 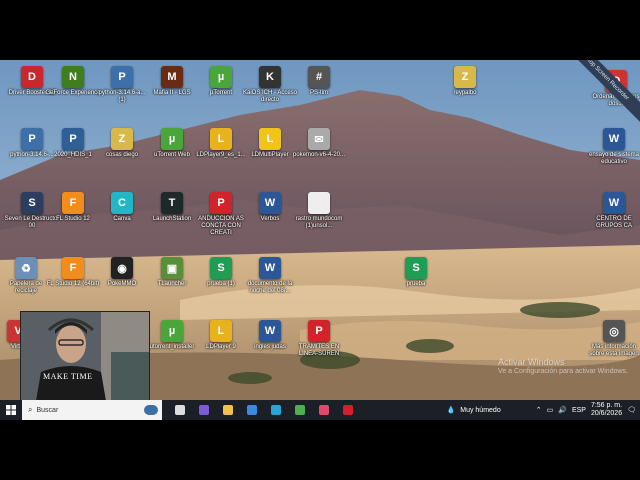 What do you see at coordinates (122, 143) in the screenshot?
I see `desktop-shortcut: Zcosas diego` at bounding box center [122, 143].